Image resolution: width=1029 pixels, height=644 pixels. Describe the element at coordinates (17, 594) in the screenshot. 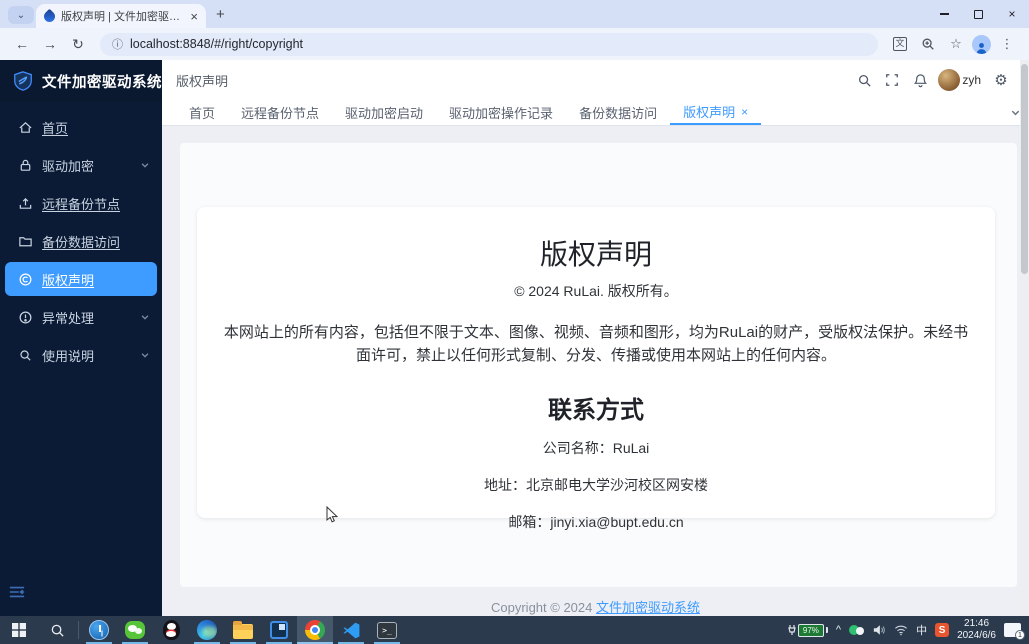

I see `sidebar-collapse-button` at that location.